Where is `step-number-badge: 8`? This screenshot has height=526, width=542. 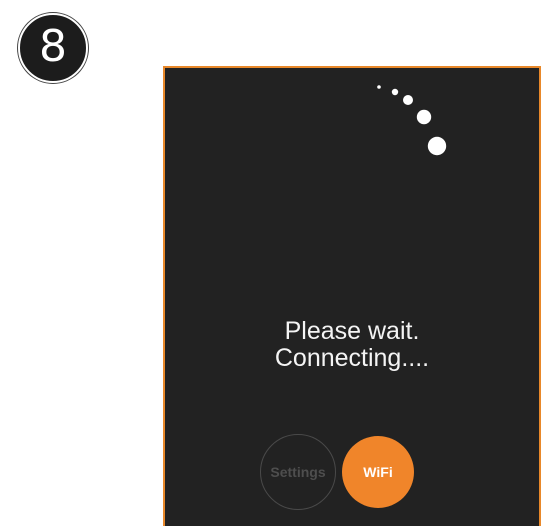
step-number-badge: 8 is located at coordinates (53, 48).